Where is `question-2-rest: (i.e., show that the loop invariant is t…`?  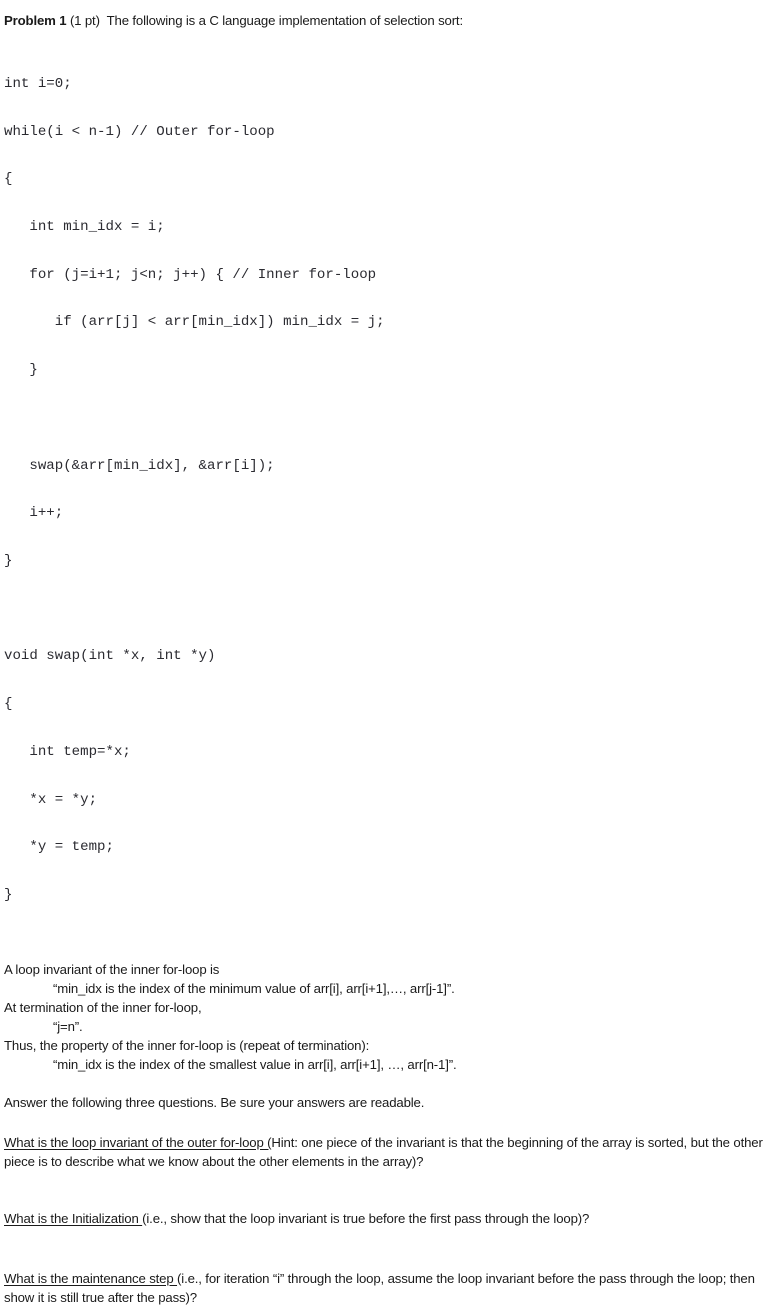
question-2-rest: (i.e., show that the loop invariant is t… is located at coordinates (366, 1218).